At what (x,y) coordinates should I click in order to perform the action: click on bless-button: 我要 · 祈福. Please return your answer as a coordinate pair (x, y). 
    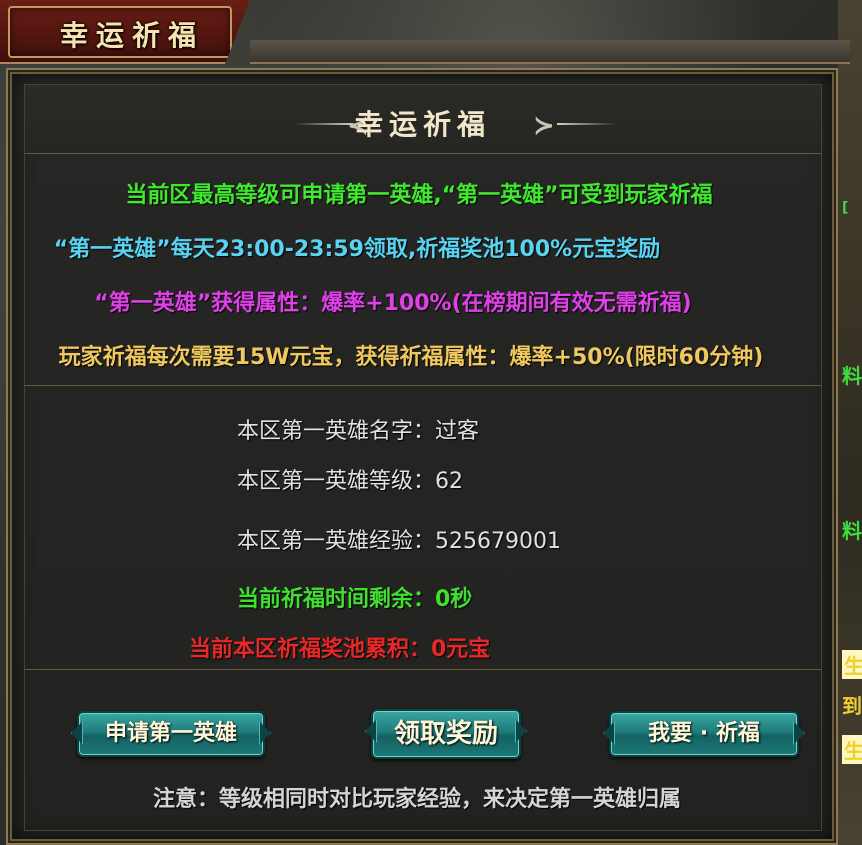
    Looking at the image, I should click on (704, 734).